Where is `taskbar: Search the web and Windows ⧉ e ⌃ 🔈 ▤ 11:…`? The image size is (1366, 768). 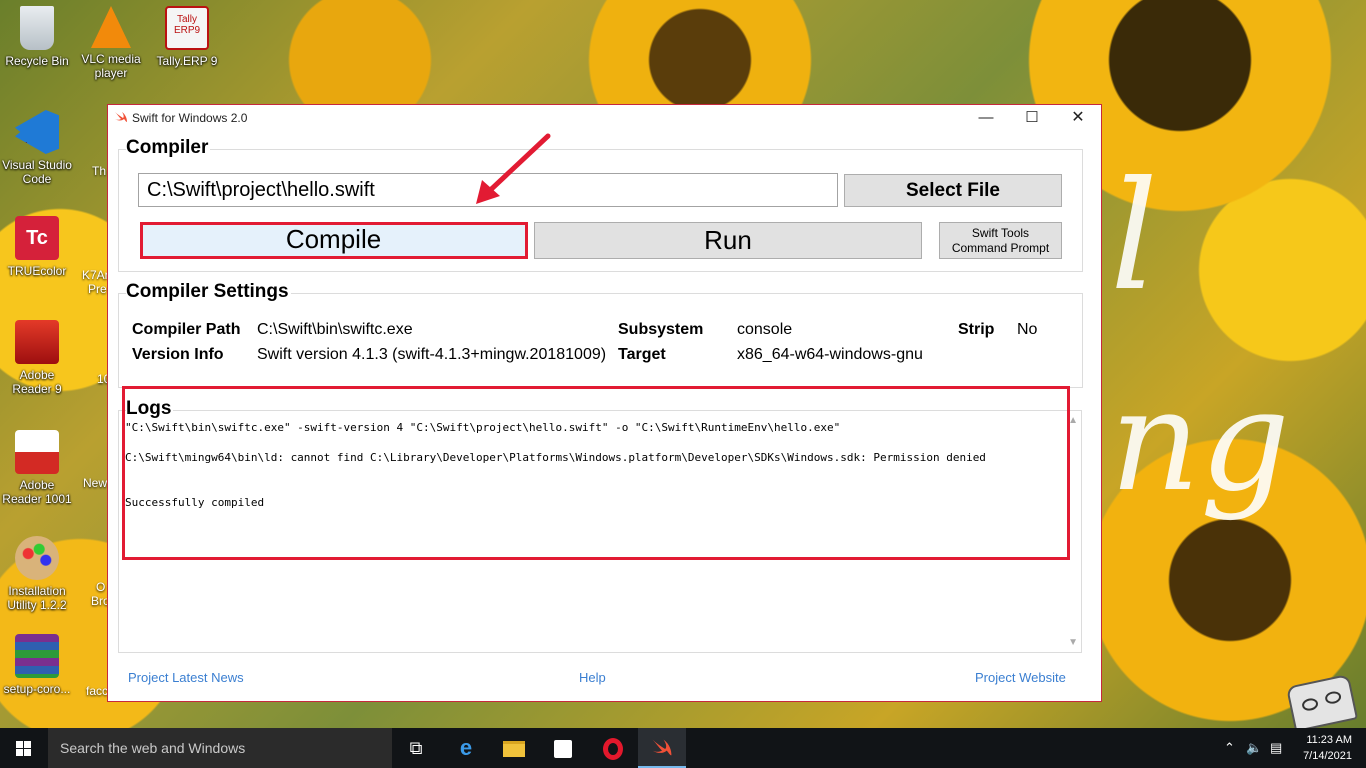
taskbar: Search the web and Windows ⧉ e ⌃ 🔈 ▤ 11:… is located at coordinates (683, 748).